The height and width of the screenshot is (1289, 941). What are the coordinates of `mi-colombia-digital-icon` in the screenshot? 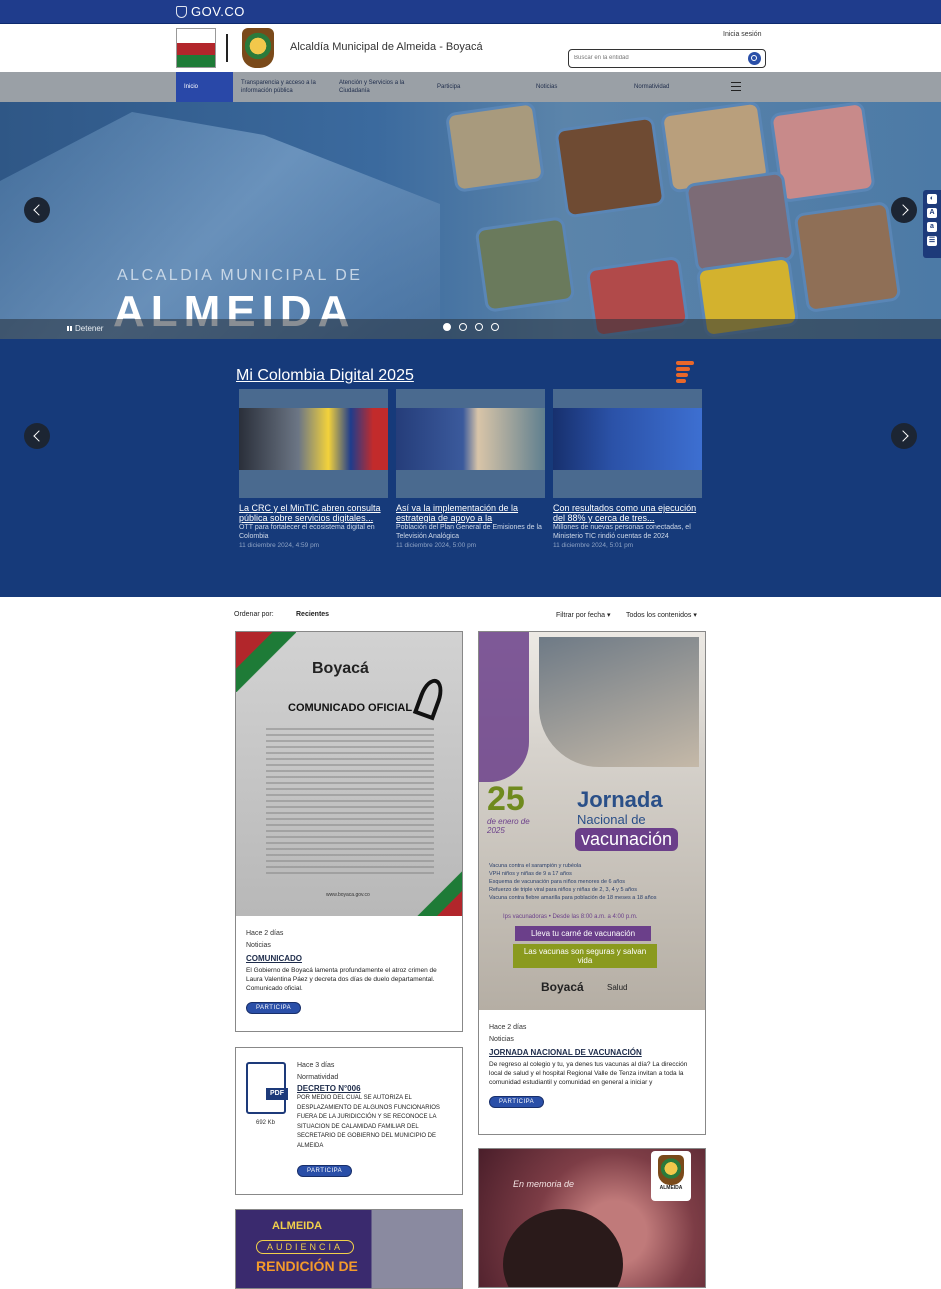 It's located at (685, 373).